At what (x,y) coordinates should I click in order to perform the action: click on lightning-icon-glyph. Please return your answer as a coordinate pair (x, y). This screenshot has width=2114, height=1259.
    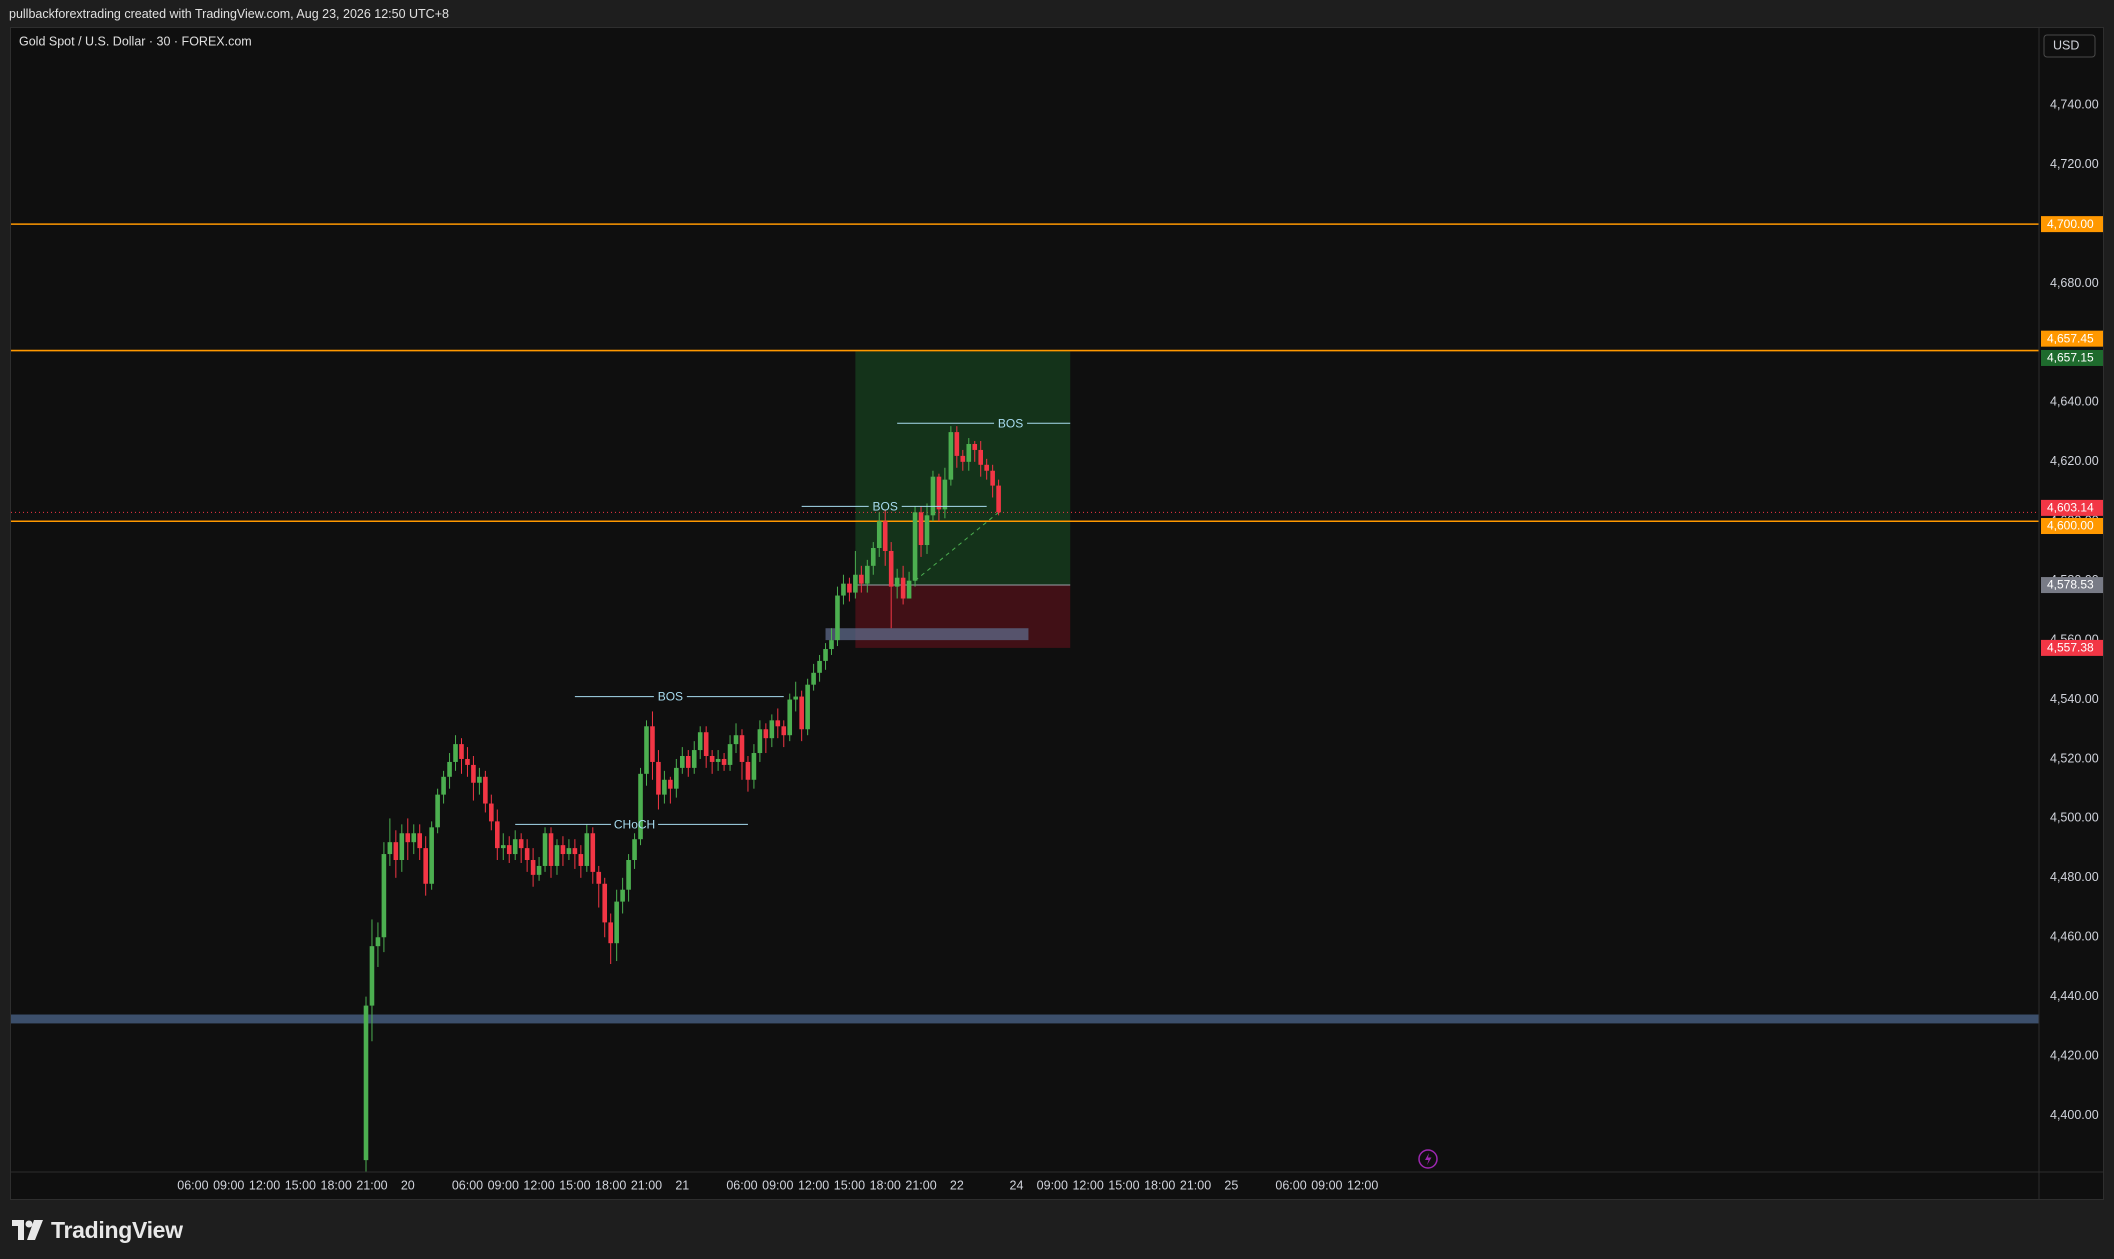
    Looking at the image, I should click on (1428, 1159).